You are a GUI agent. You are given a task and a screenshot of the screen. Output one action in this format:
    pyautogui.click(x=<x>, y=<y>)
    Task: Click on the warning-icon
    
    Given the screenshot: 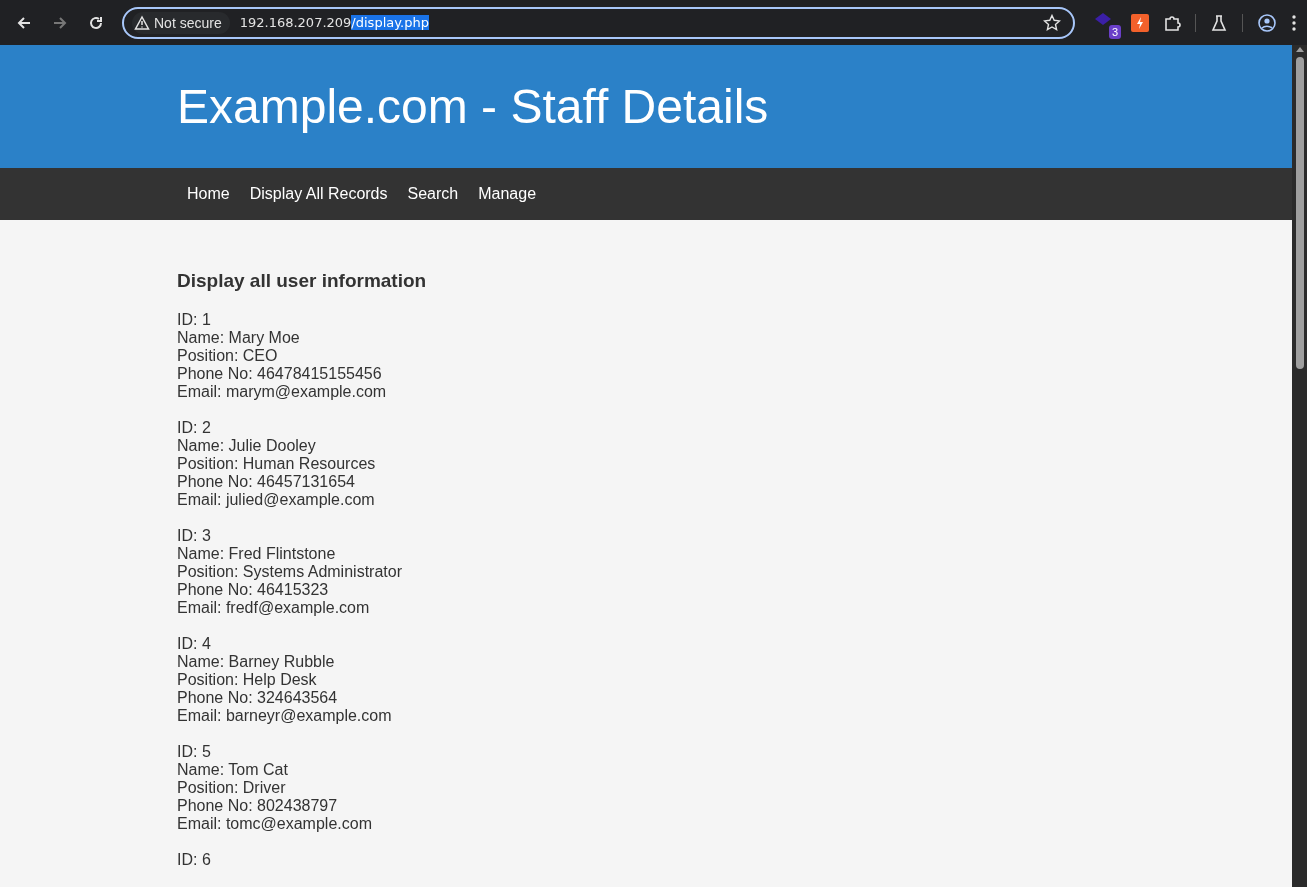 What is the action you would take?
    pyautogui.click(x=142, y=22)
    